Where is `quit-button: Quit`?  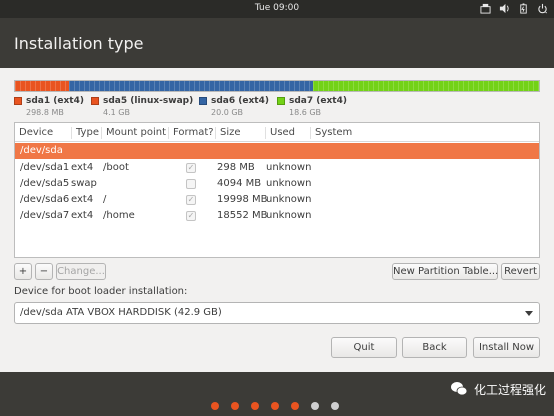
quit-button: Quit is located at coordinates (364, 347).